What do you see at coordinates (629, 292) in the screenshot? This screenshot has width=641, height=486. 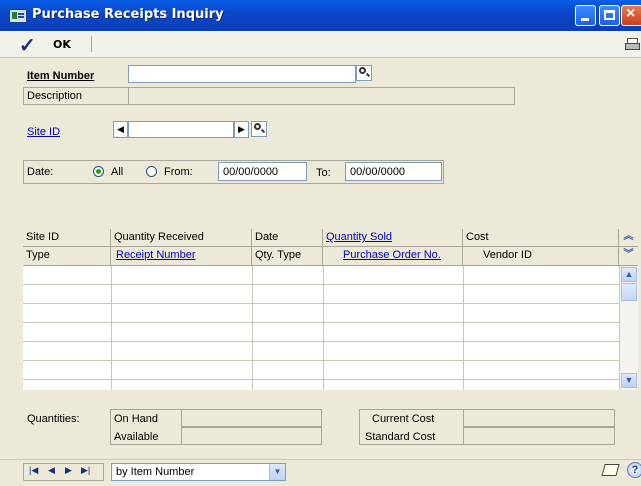 I see `scroll-thumb` at bounding box center [629, 292].